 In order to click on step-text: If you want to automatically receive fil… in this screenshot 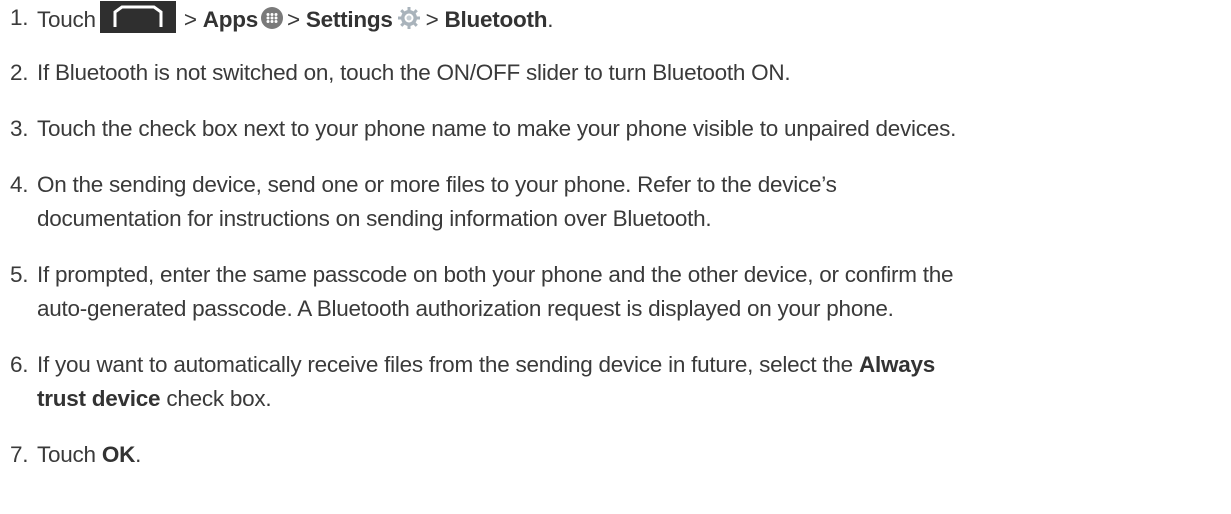, I will do `click(486, 381)`.